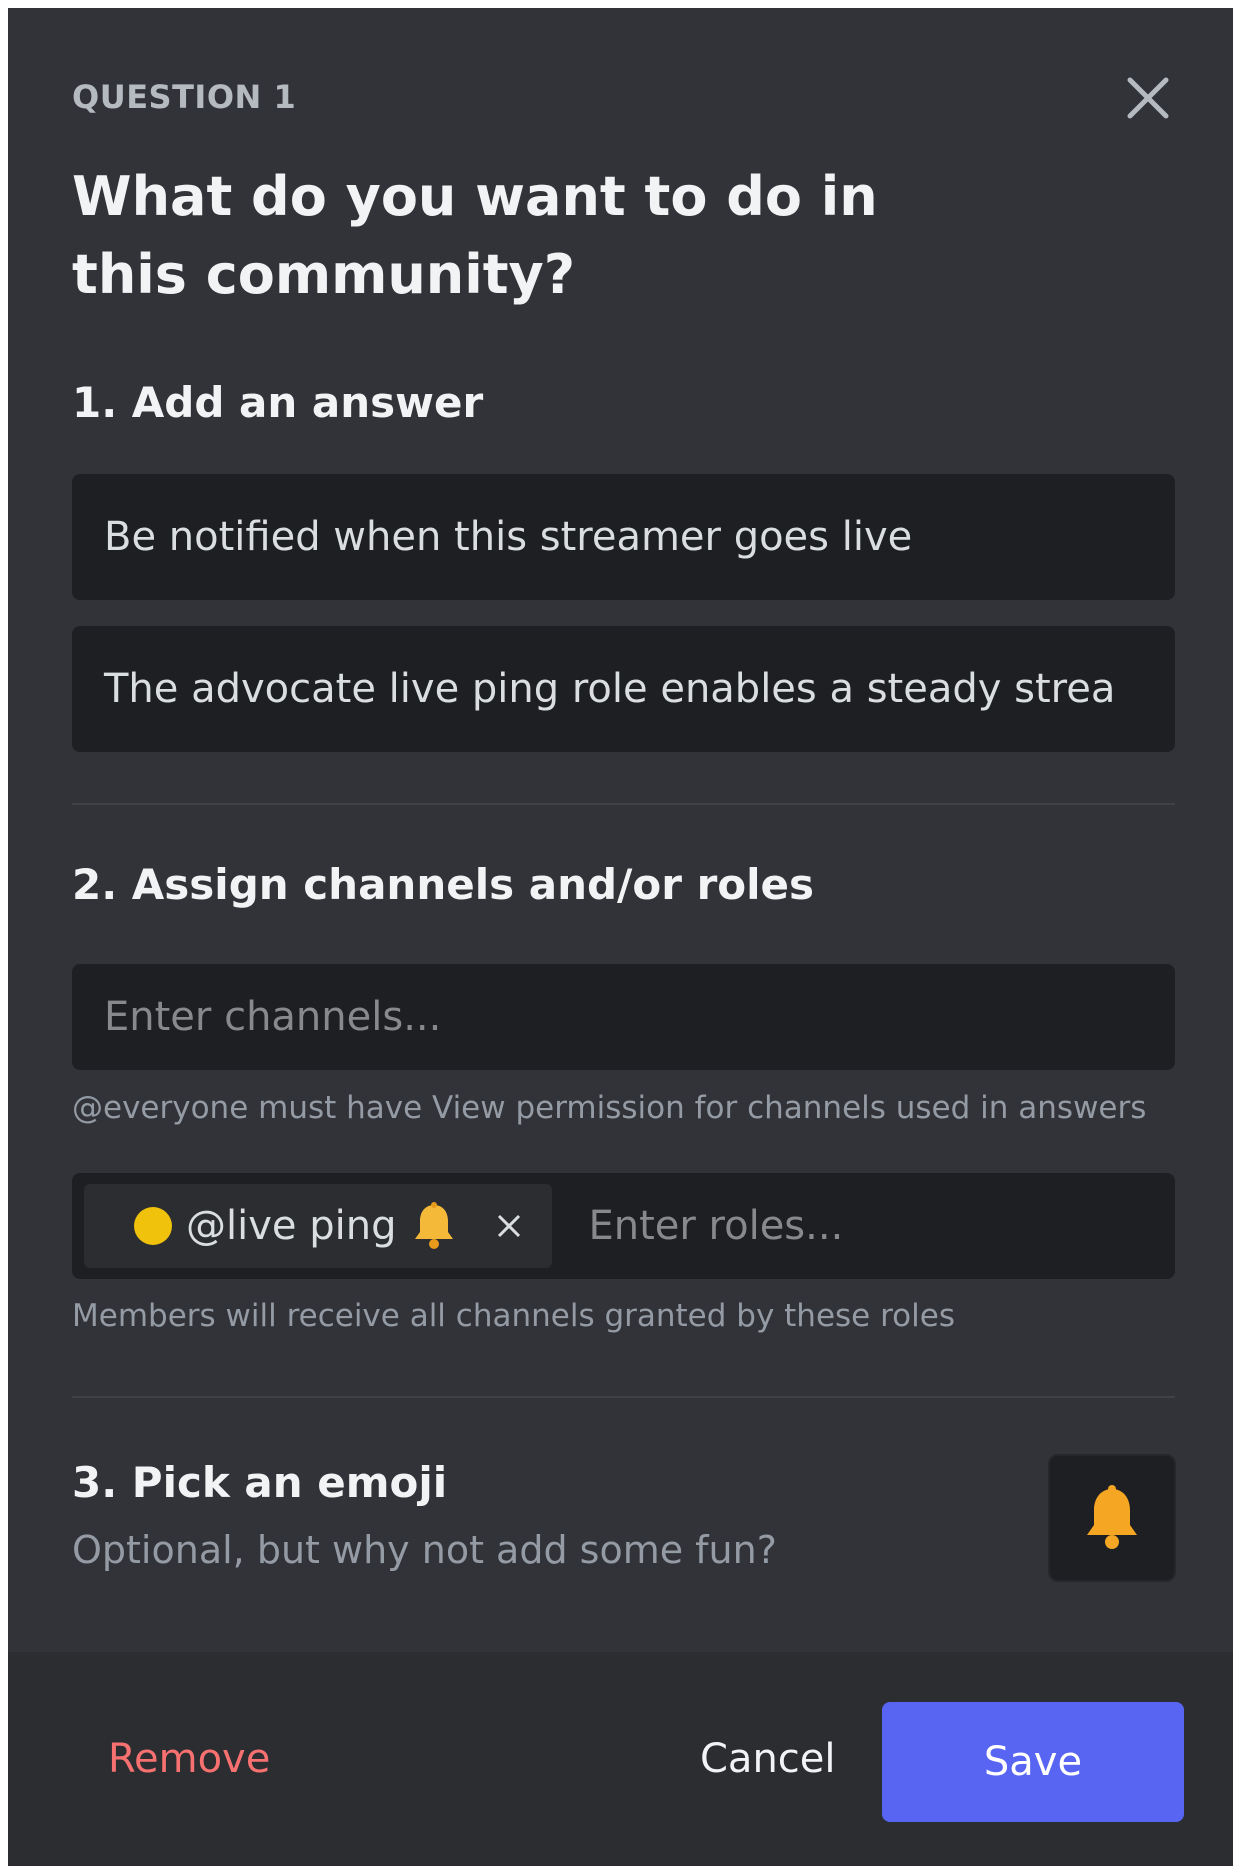 This screenshot has height=1866, width=1239. I want to click on role-chip-label: @live ping, so click(291, 1226).